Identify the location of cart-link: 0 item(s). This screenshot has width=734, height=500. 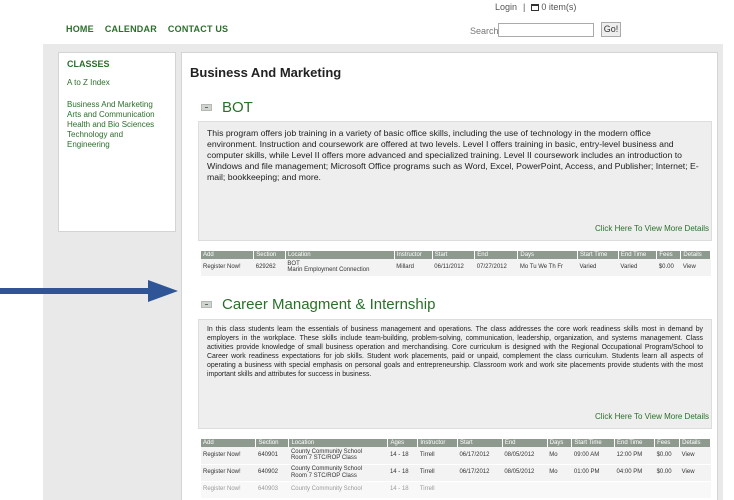
(553, 7).